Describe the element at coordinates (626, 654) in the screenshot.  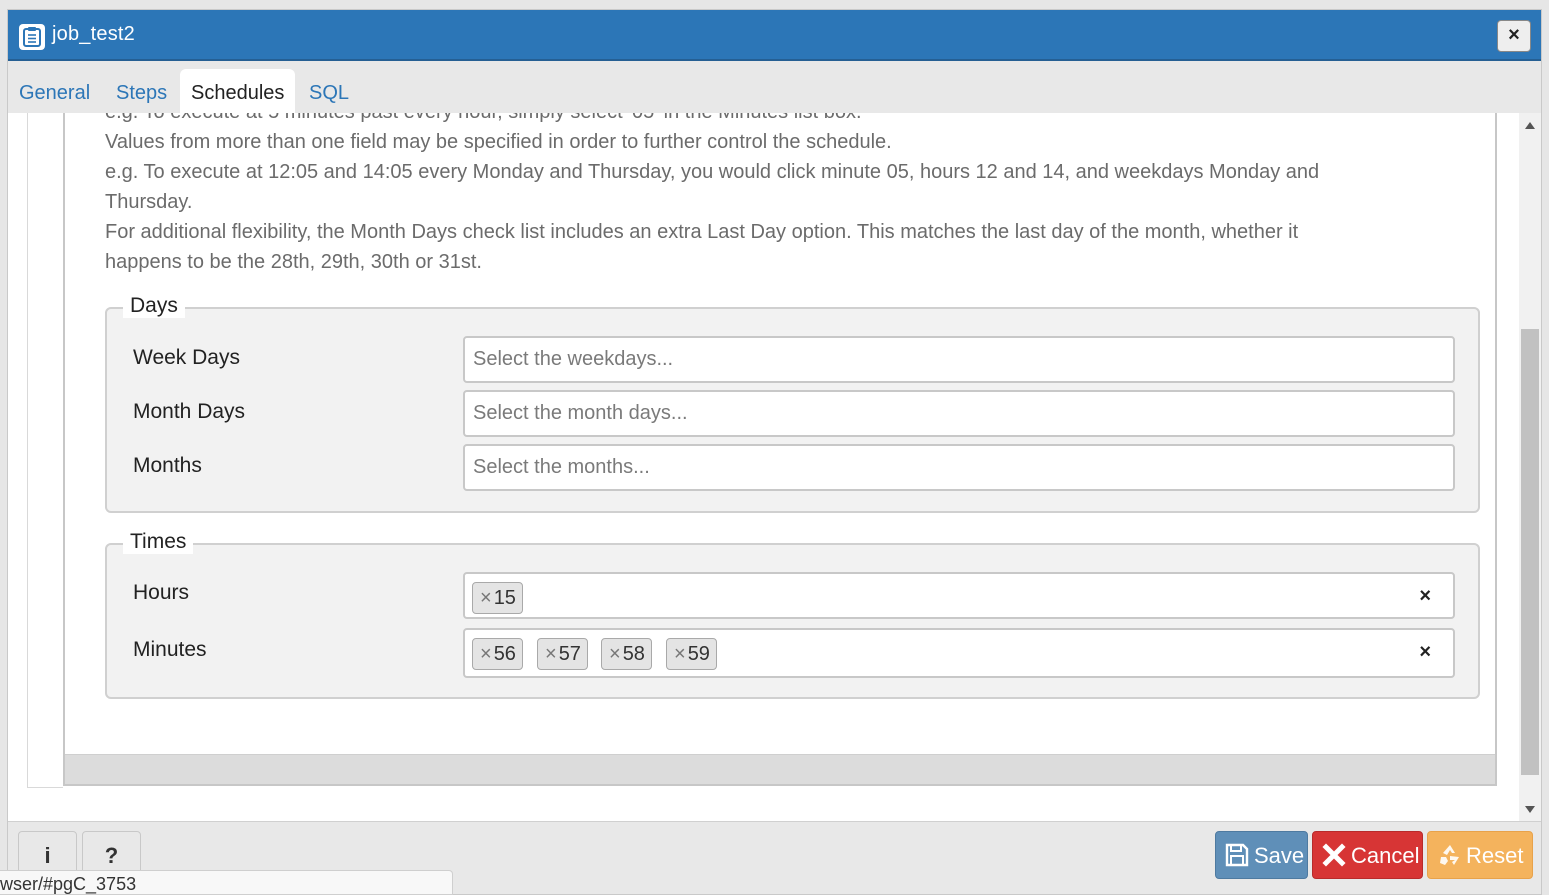
I see `minute-chip: × 58` at that location.